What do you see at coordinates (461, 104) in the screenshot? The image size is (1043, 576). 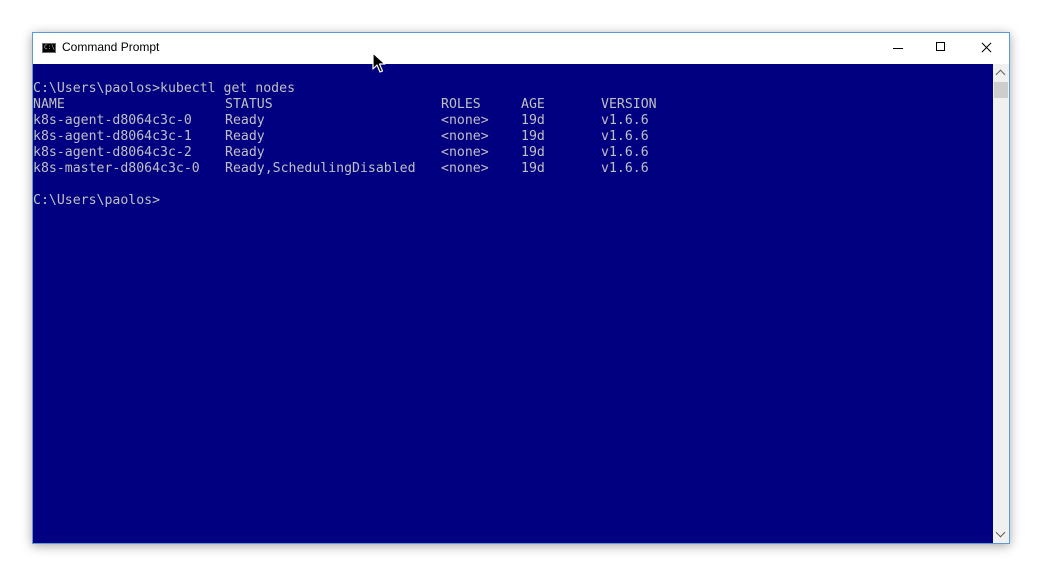 I see `header-roles: ROLES` at bounding box center [461, 104].